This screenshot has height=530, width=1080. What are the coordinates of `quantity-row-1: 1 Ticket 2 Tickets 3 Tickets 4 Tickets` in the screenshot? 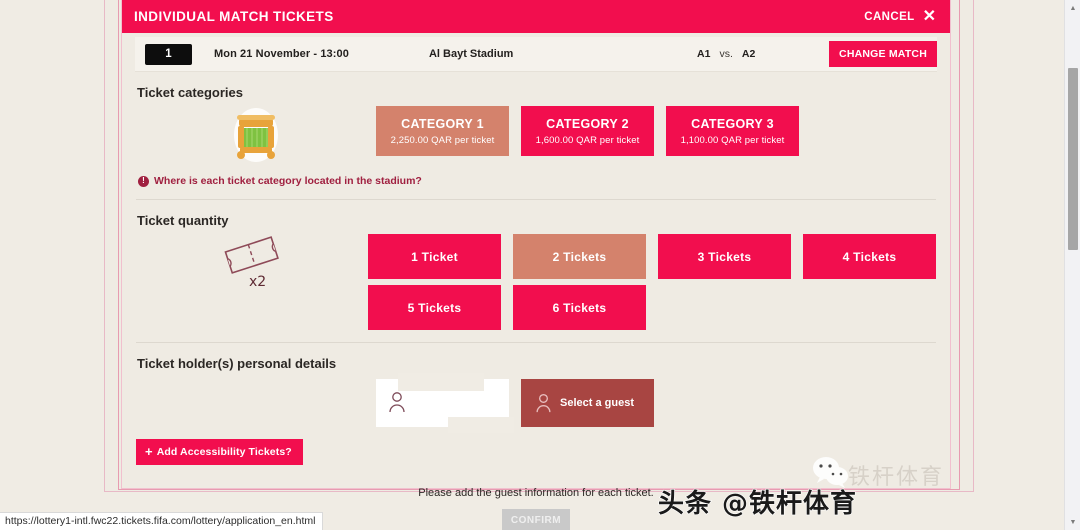 It's located at (652, 256).